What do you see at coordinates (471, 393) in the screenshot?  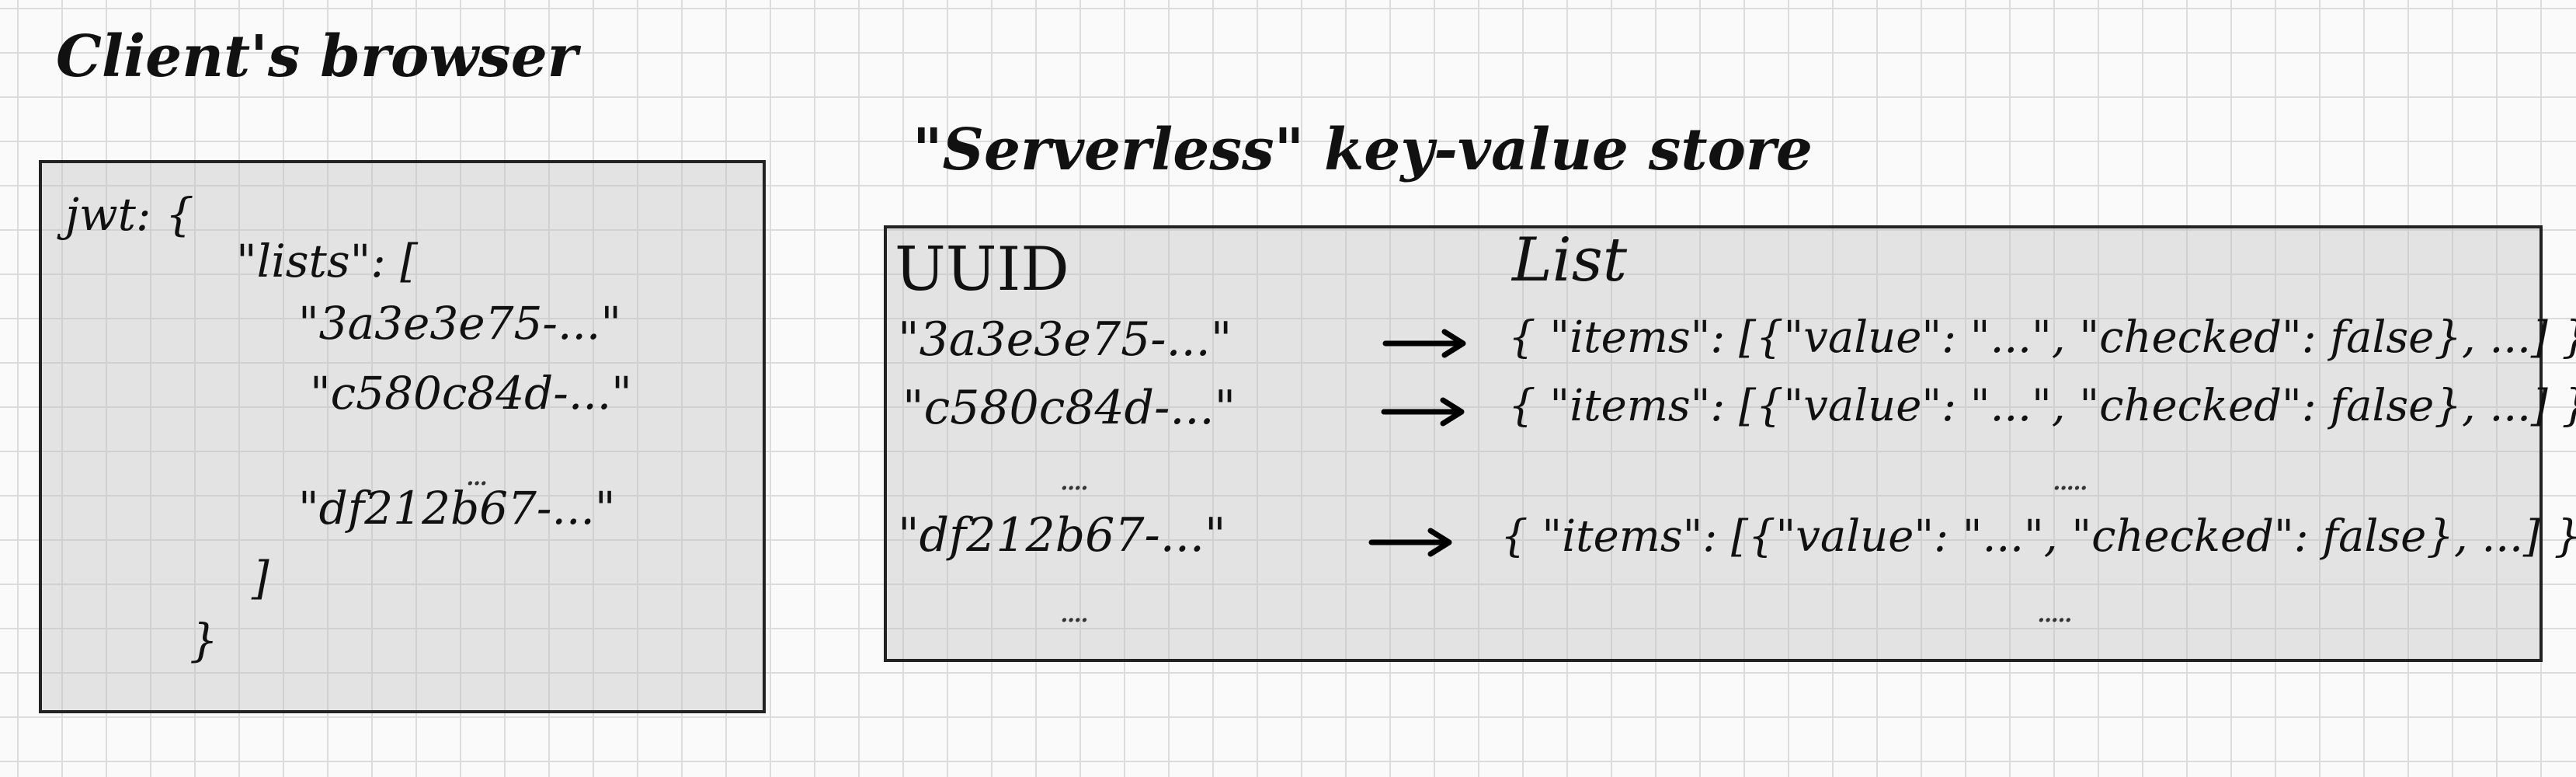 I see `client-uuid-2: "c580c84d-..."` at bounding box center [471, 393].